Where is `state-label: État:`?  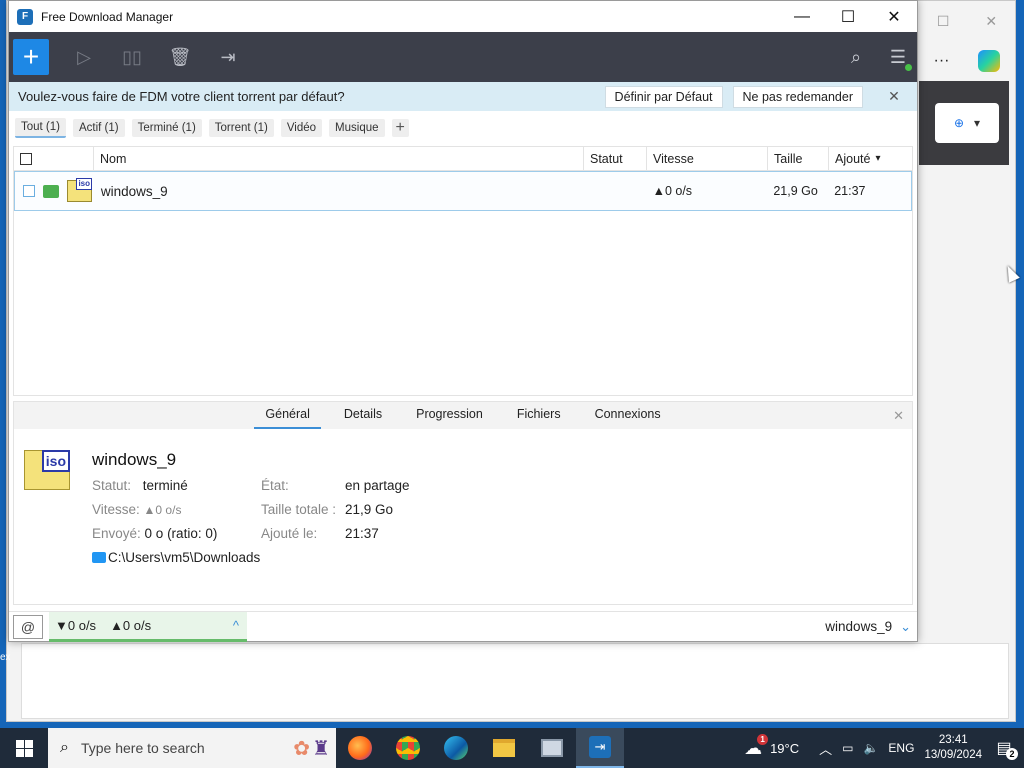 state-label: État: is located at coordinates (275, 485).